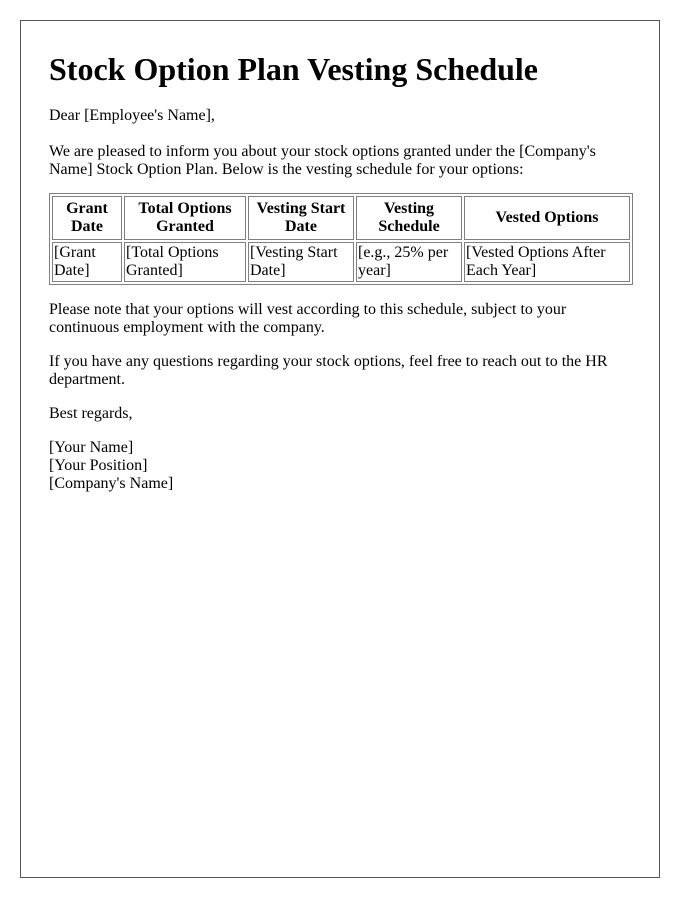  What do you see at coordinates (301, 218) in the screenshot?
I see `header-vesting-start-date: Vesting Start Date` at bounding box center [301, 218].